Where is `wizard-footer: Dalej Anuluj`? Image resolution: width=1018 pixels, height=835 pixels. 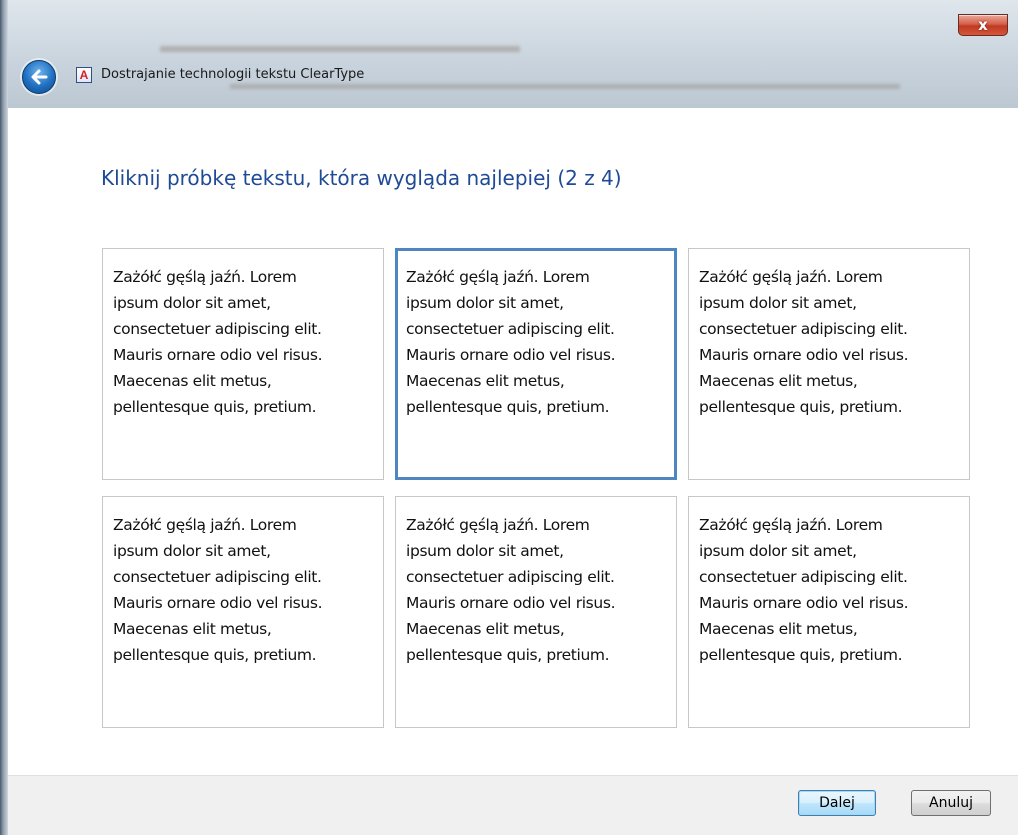
wizard-footer: Dalej Anuluj is located at coordinates (513, 805).